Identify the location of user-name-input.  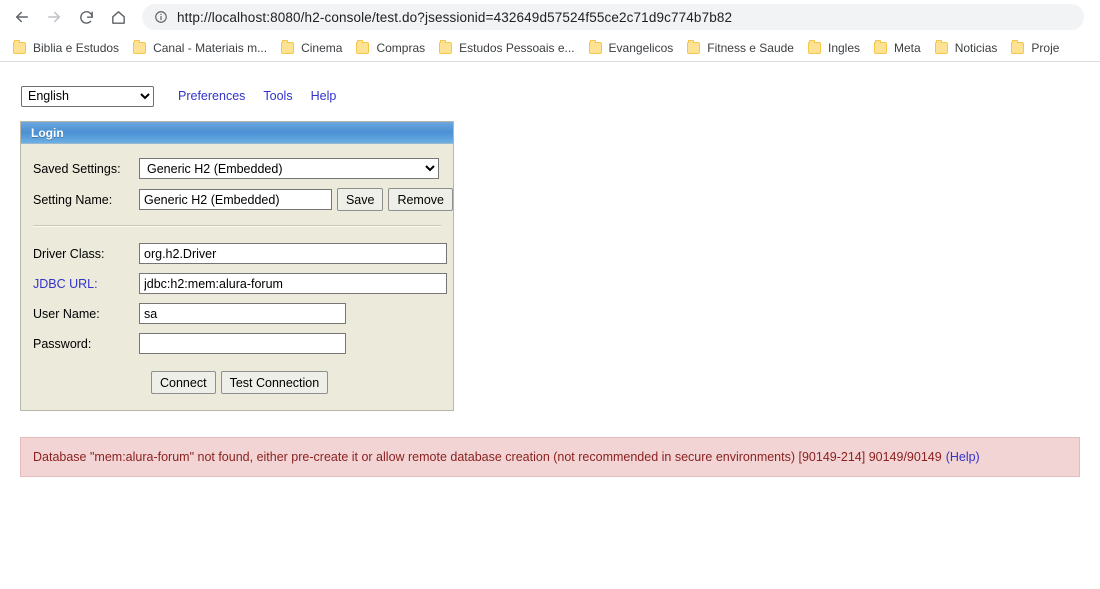
(242, 313).